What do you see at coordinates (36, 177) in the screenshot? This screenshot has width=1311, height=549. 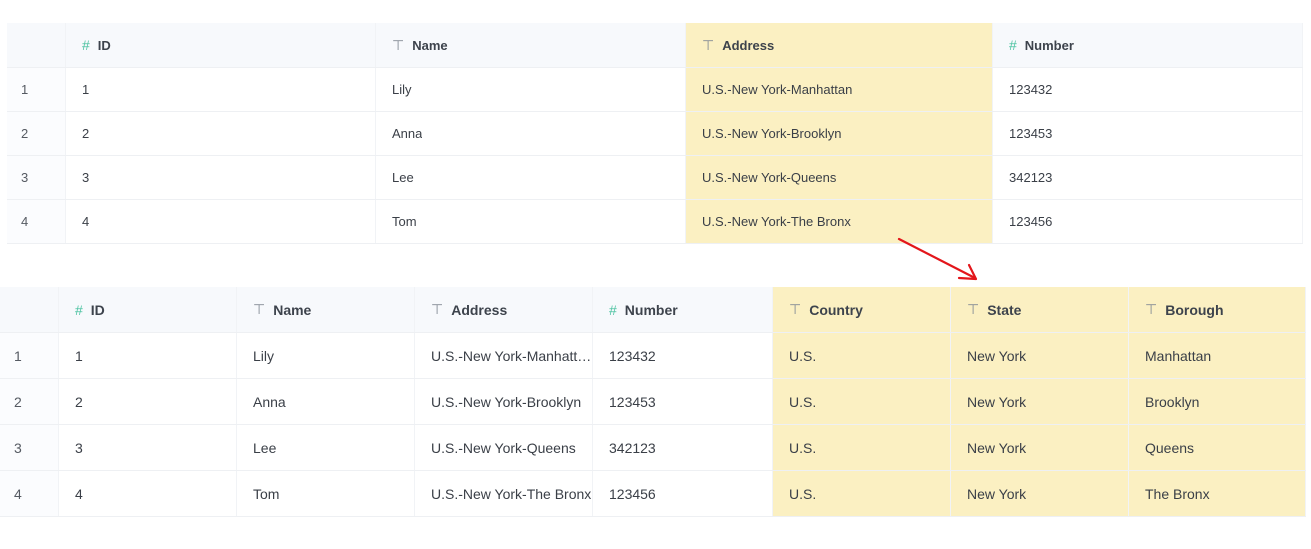 I see `row-number: 3` at bounding box center [36, 177].